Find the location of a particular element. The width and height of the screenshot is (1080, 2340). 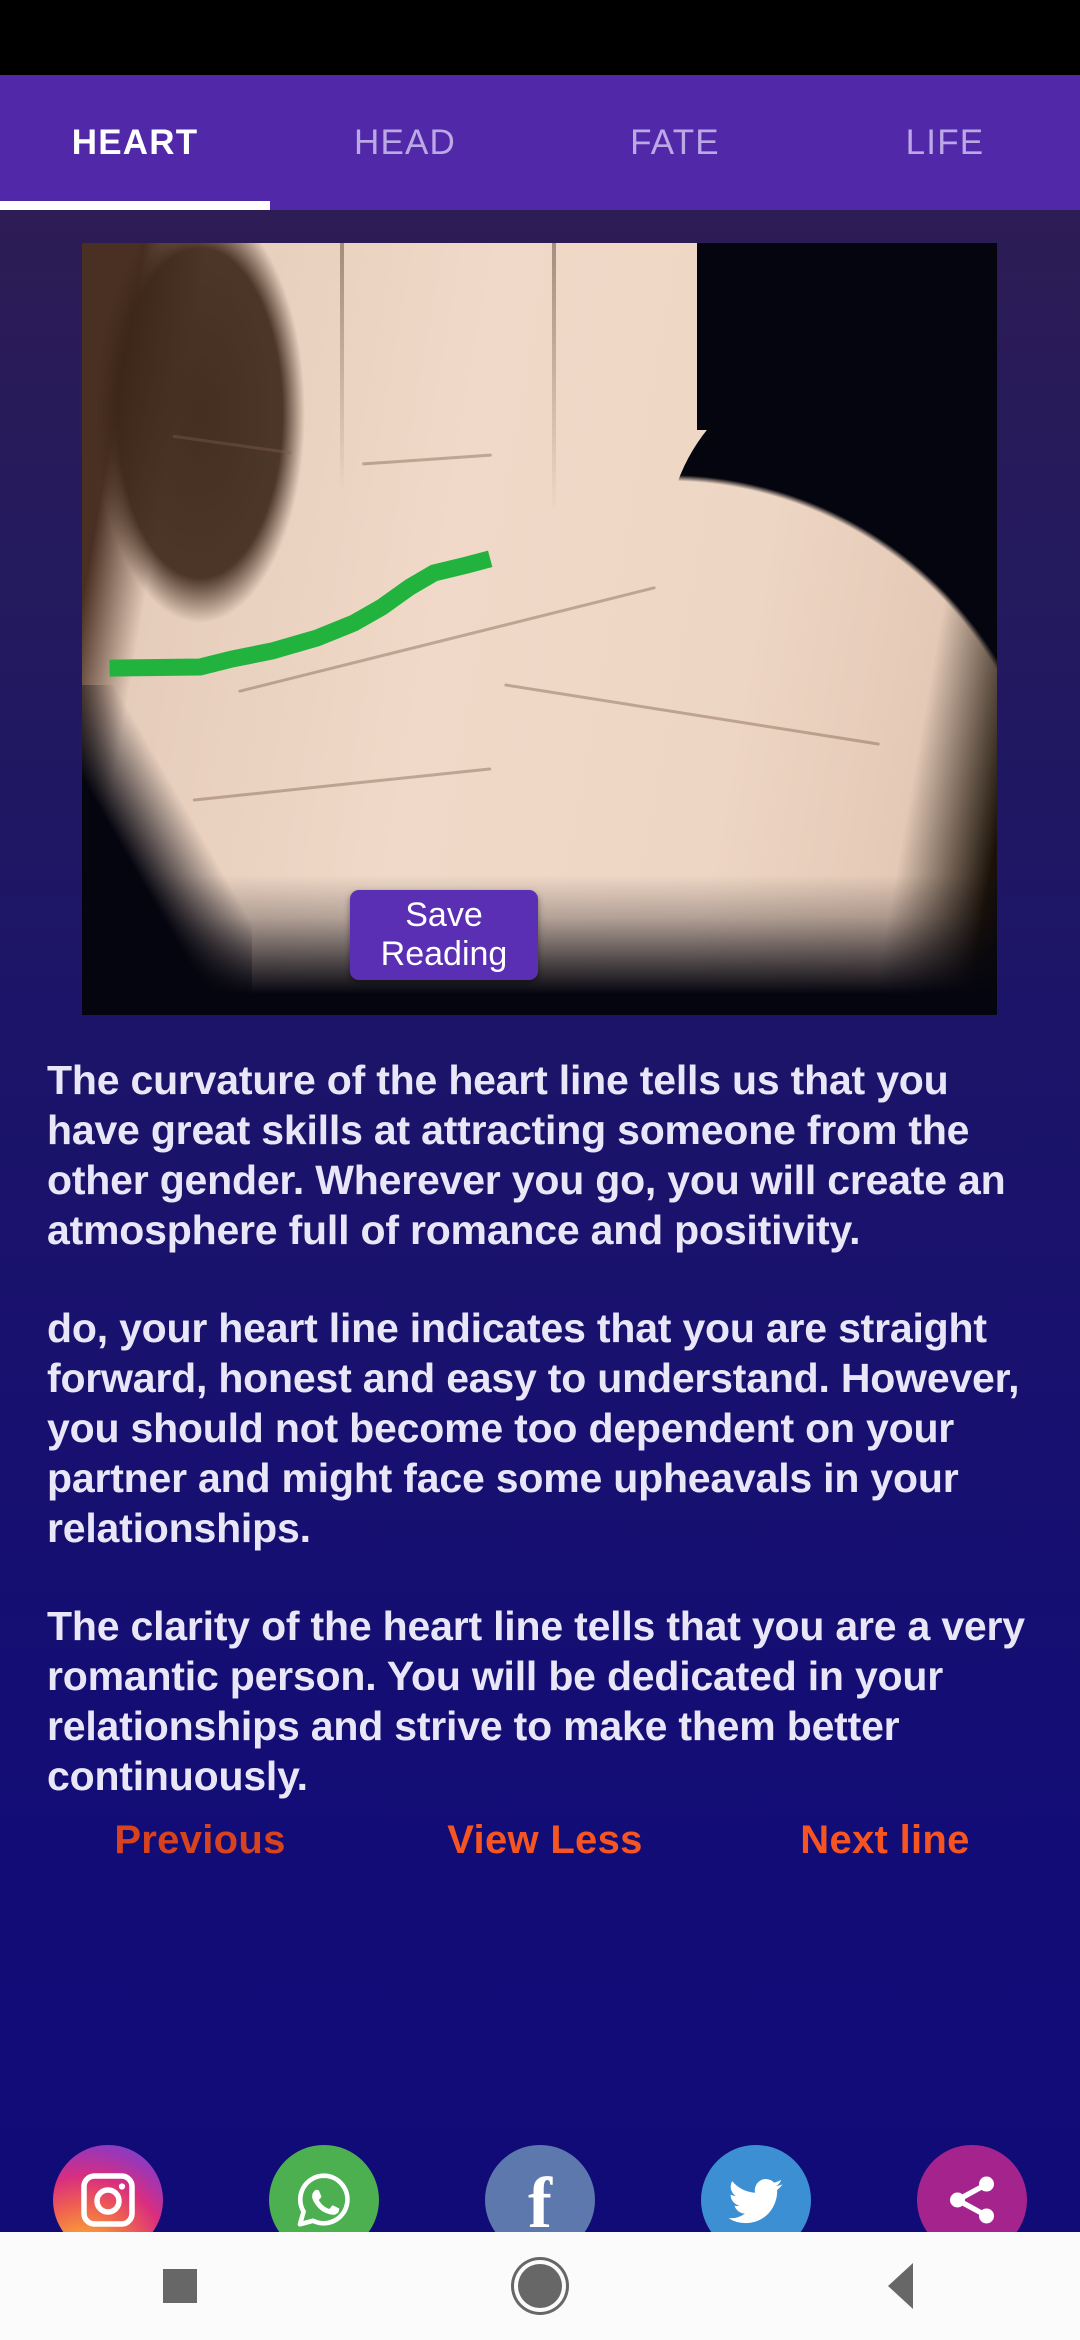

back-triangle-icon is located at coordinates (900, 2286).